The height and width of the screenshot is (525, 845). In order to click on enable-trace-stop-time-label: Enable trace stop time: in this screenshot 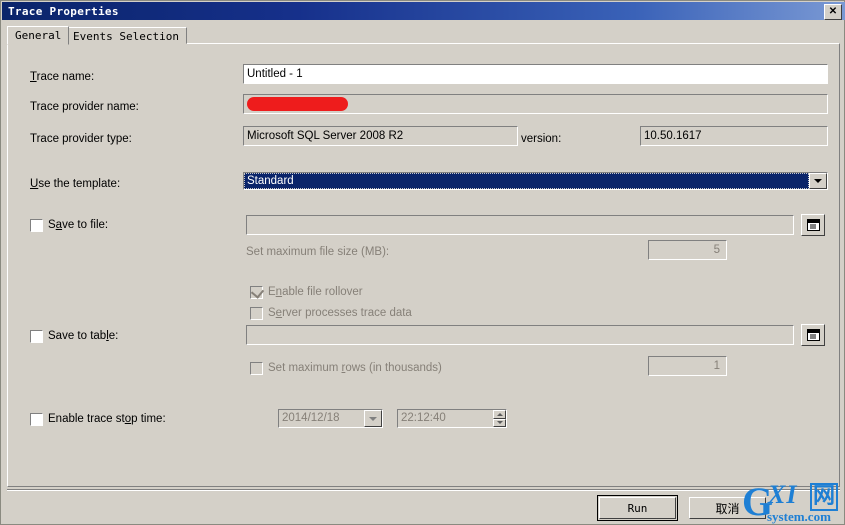, I will do `click(107, 419)`.